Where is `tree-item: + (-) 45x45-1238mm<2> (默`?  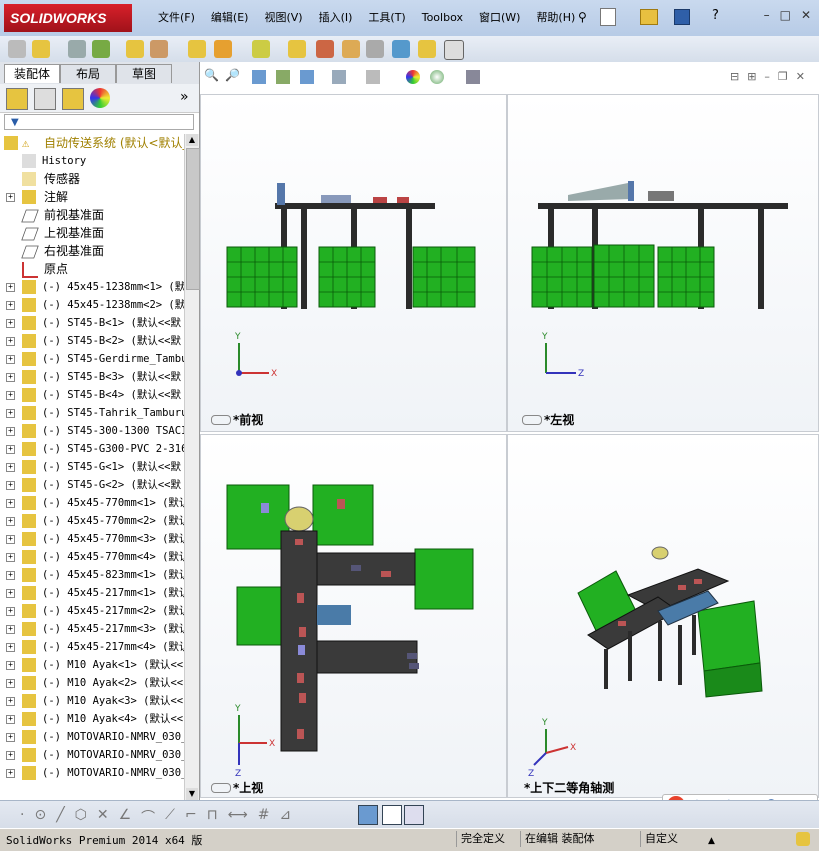
tree-item: + (-) 45x45-1238mm<2> (默 is located at coordinates (92, 305).